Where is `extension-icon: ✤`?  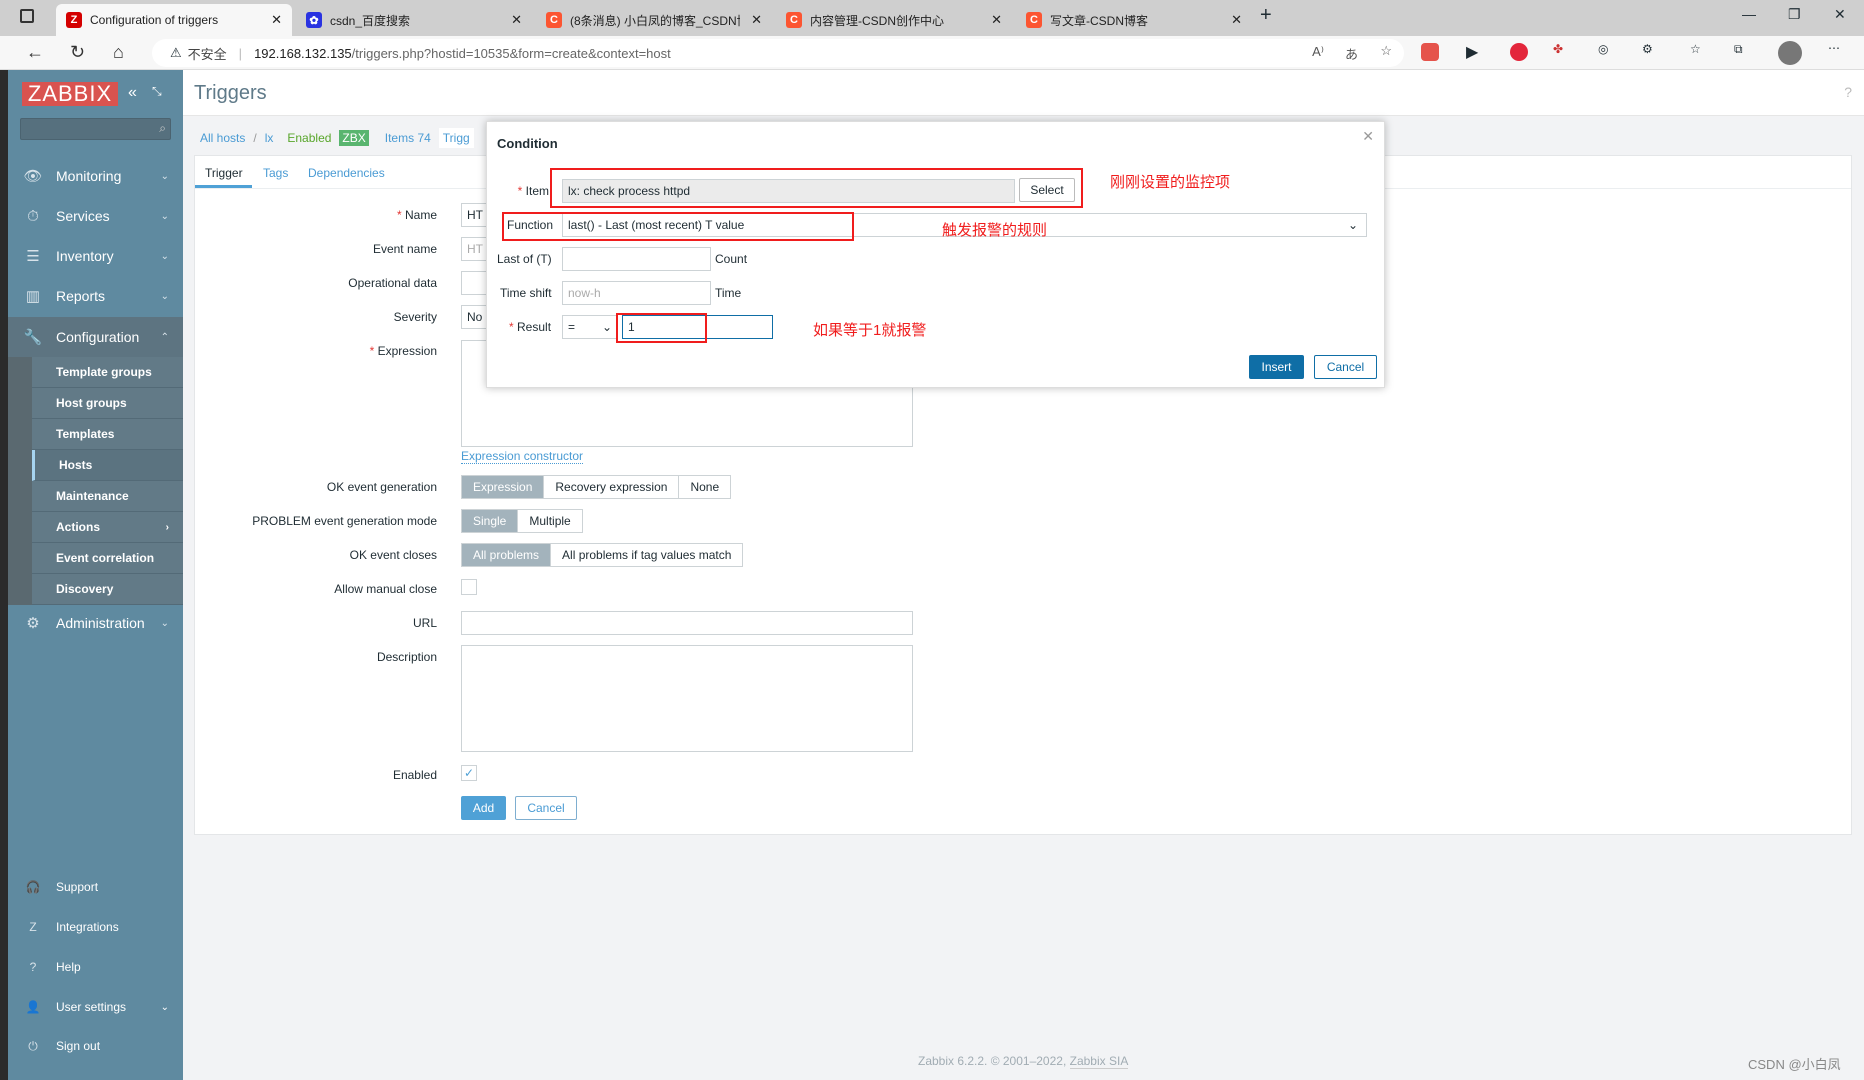 extension-icon: ✤ is located at coordinates (1558, 49).